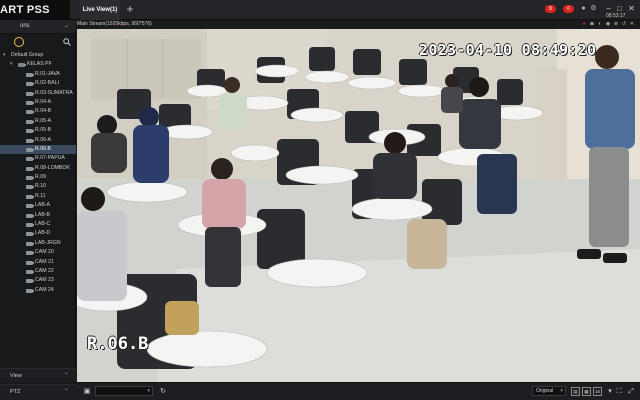 The height and width of the screenshot is (400, 640). Describe the element at coordinates (118, 344) in the screenshot. I see `osd-channel-name: R.06.B` at that location.